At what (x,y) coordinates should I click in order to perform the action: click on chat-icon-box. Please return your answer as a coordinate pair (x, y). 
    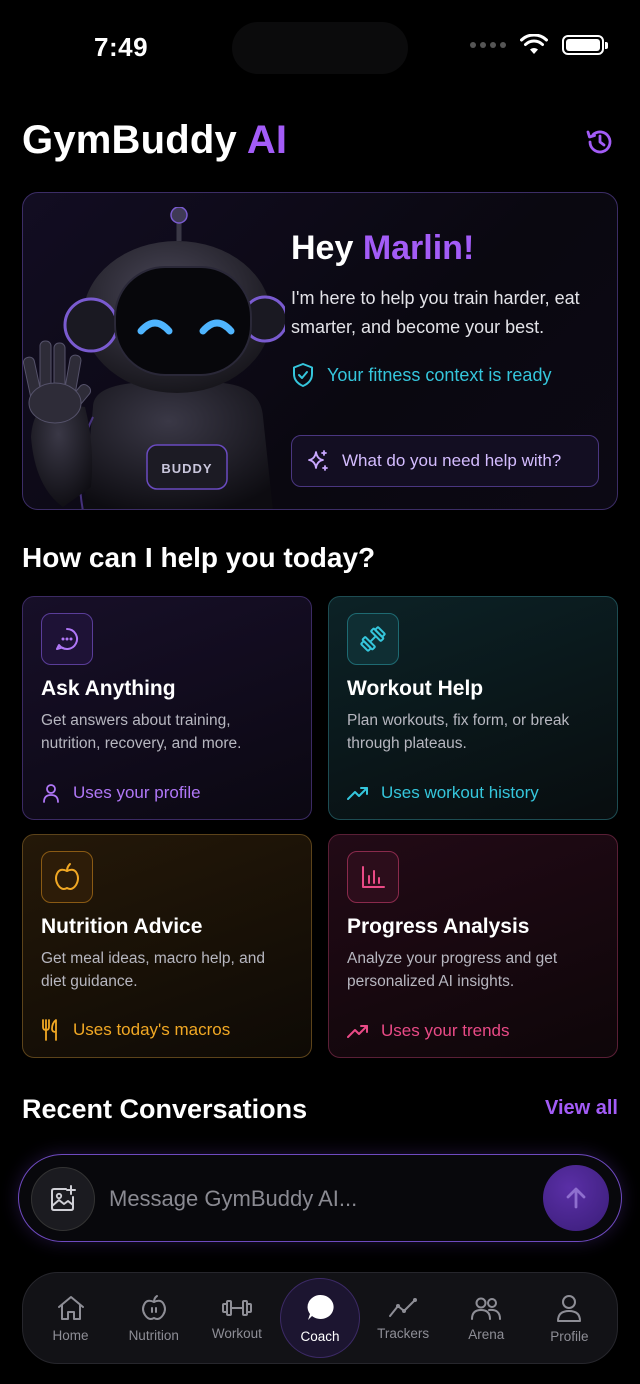
    Looking at the image, I should click on (67, 639).